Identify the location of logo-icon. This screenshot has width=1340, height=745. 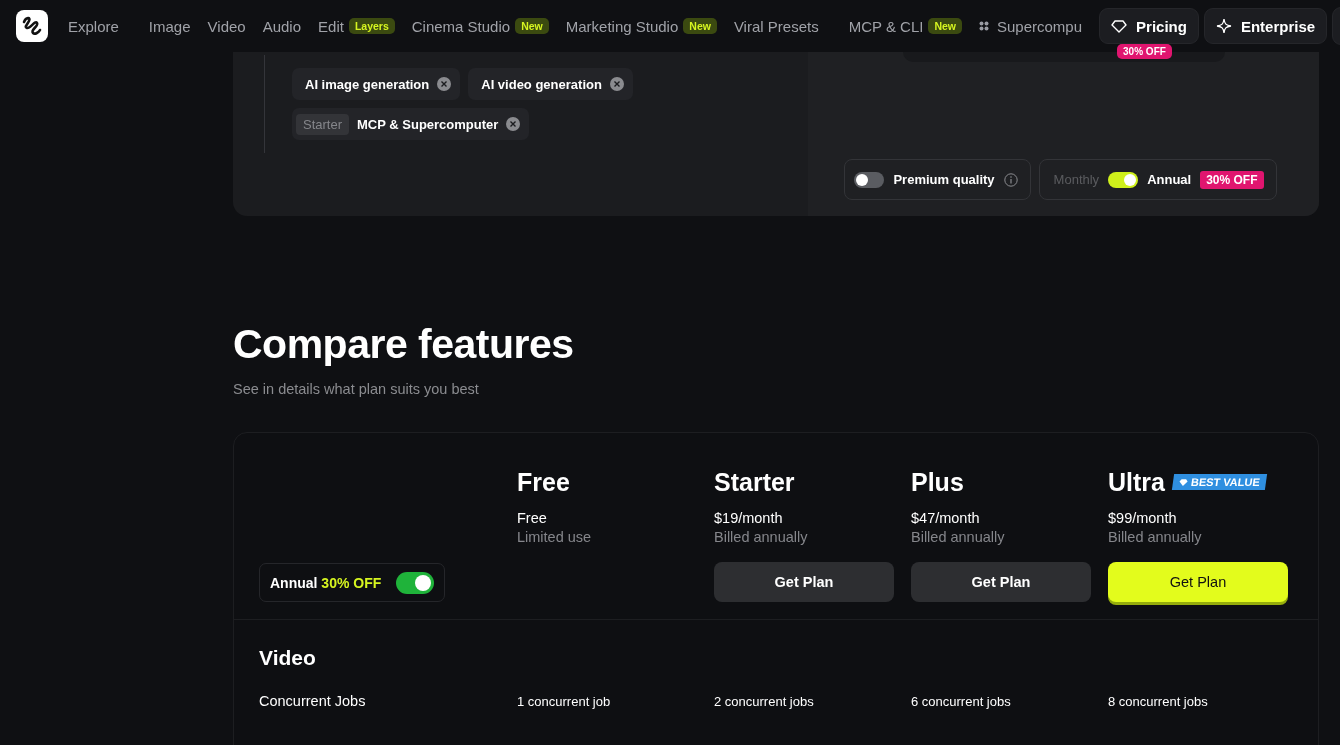
(32, 26).